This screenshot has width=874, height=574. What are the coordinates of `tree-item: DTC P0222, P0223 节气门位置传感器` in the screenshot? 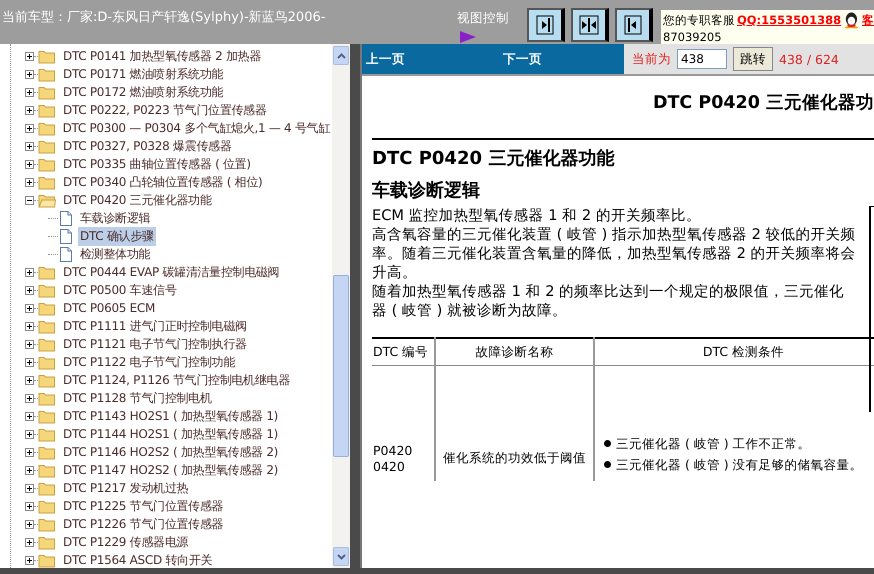 It's located at (165, 110).